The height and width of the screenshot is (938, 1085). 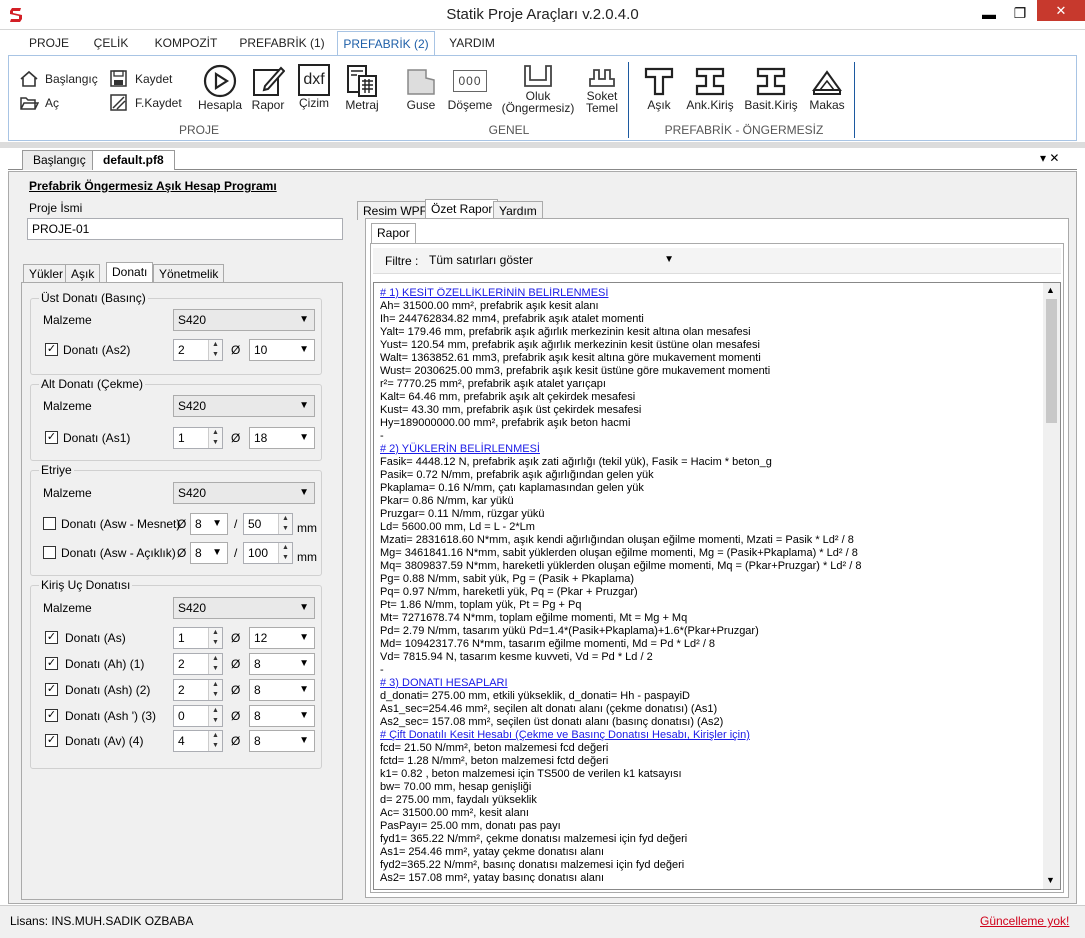 I want to click on aciklik-spacing-stepper: 100 ▲ ▼, so click(x=268, y=553).